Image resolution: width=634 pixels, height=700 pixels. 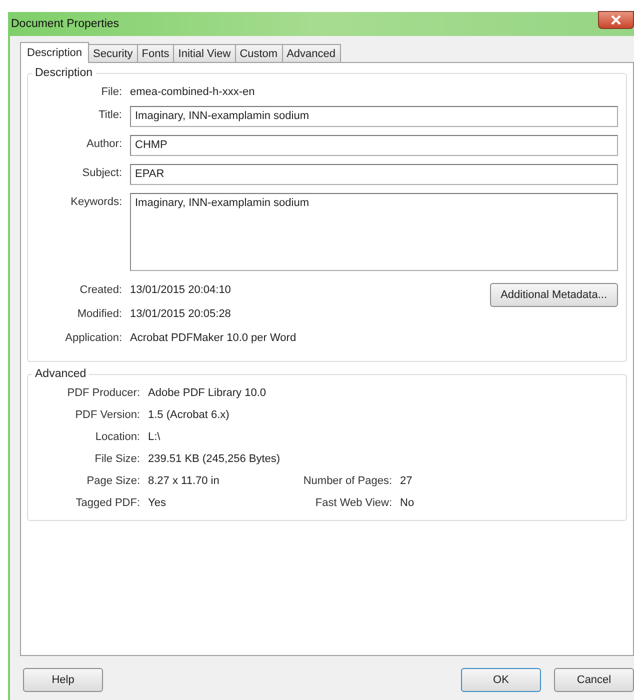 What do you see at coordinates (55, 52) in the screenshot?
I see `tab: Description` at bounding box center [55, 52].